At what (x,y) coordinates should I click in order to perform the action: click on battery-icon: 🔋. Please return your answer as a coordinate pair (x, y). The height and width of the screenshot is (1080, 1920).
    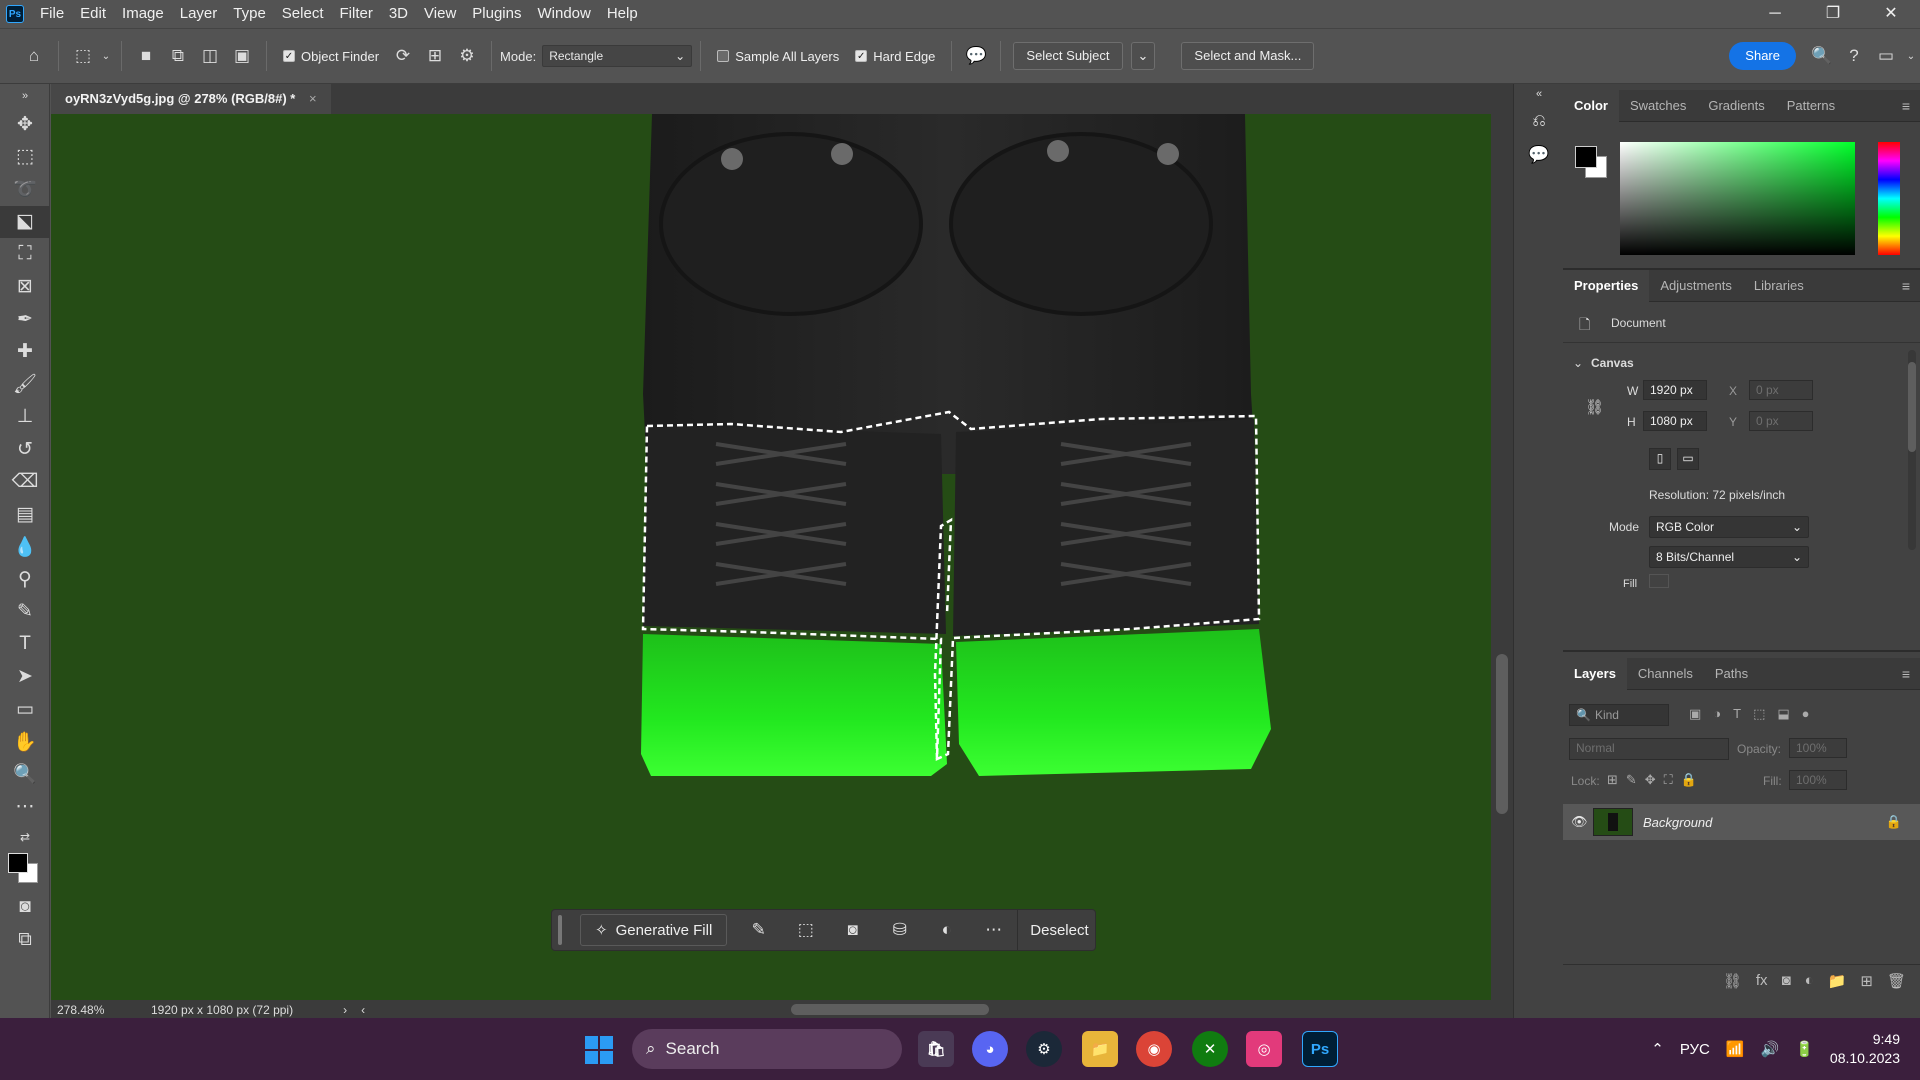
    Looking at the image, I should click on (1804, 1049).